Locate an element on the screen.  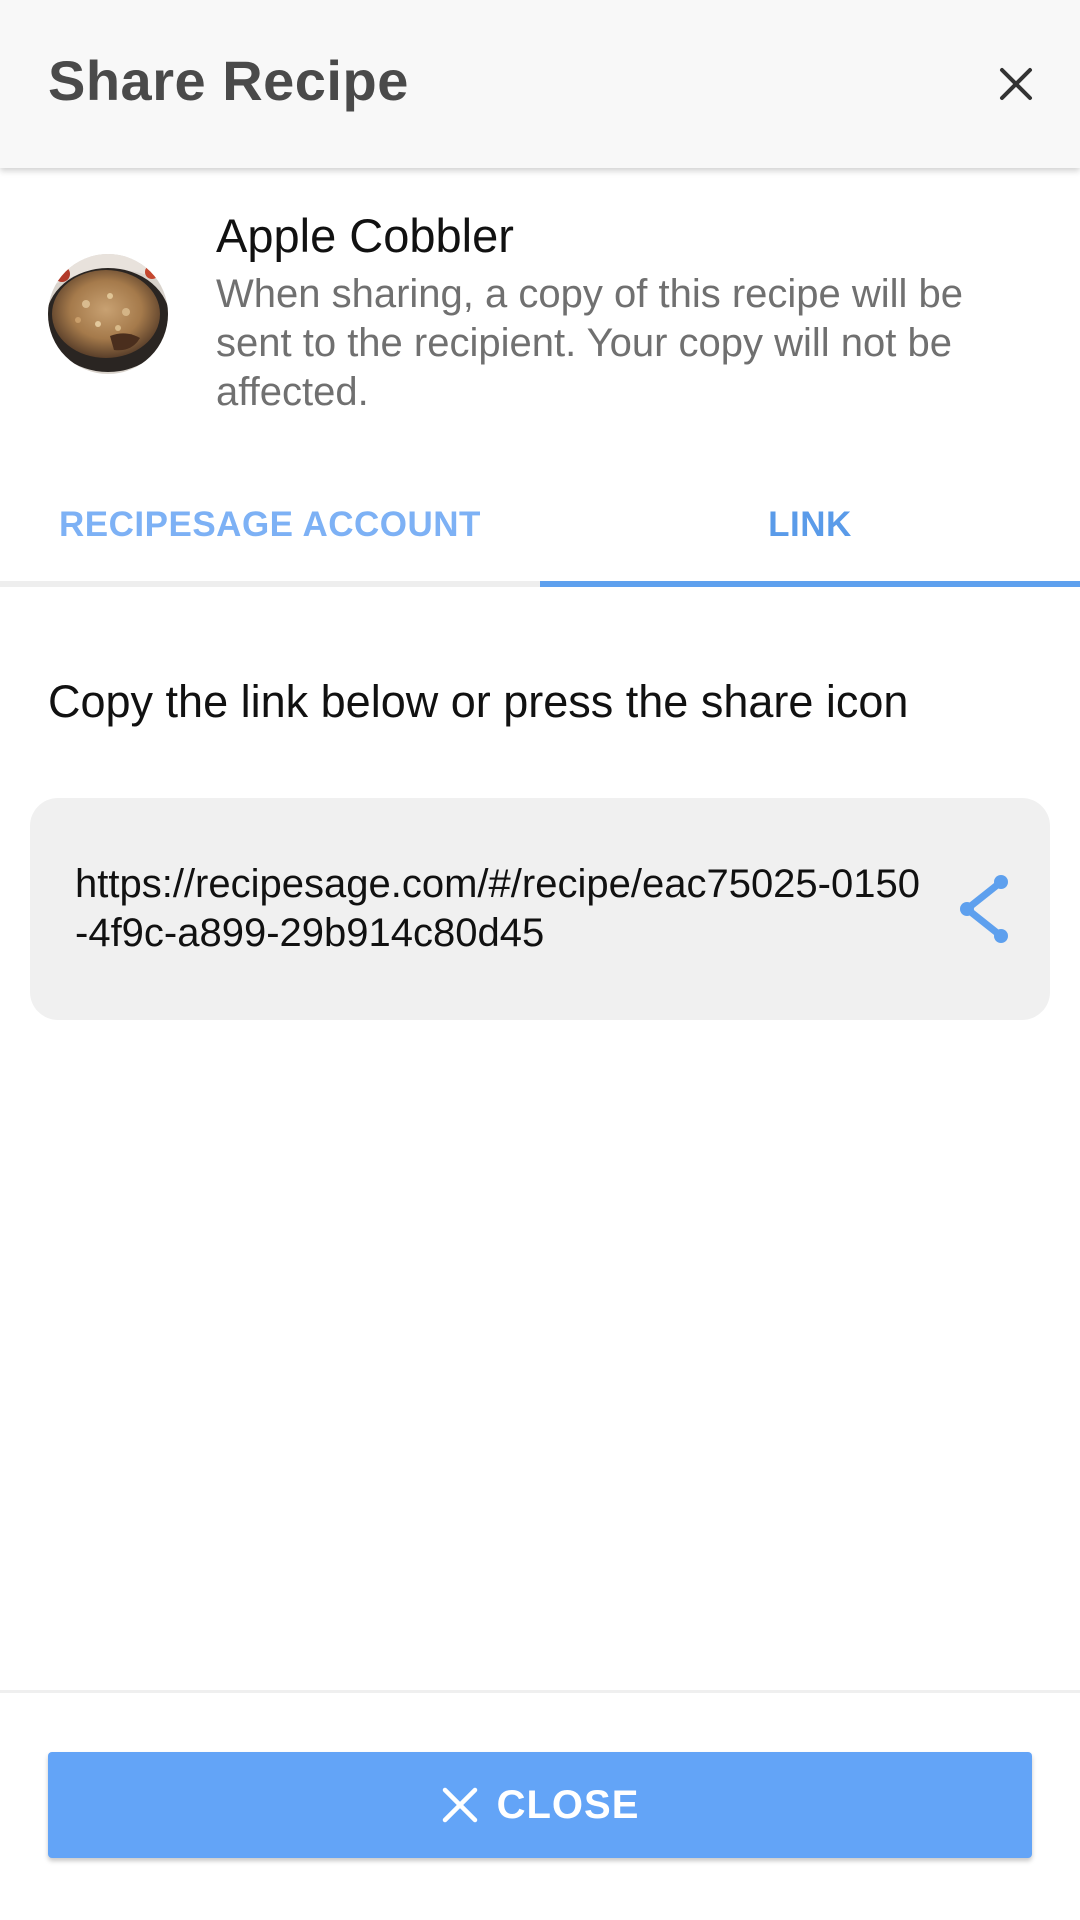
dialog-header: Share Recipe is located at coordinates (540, 84).